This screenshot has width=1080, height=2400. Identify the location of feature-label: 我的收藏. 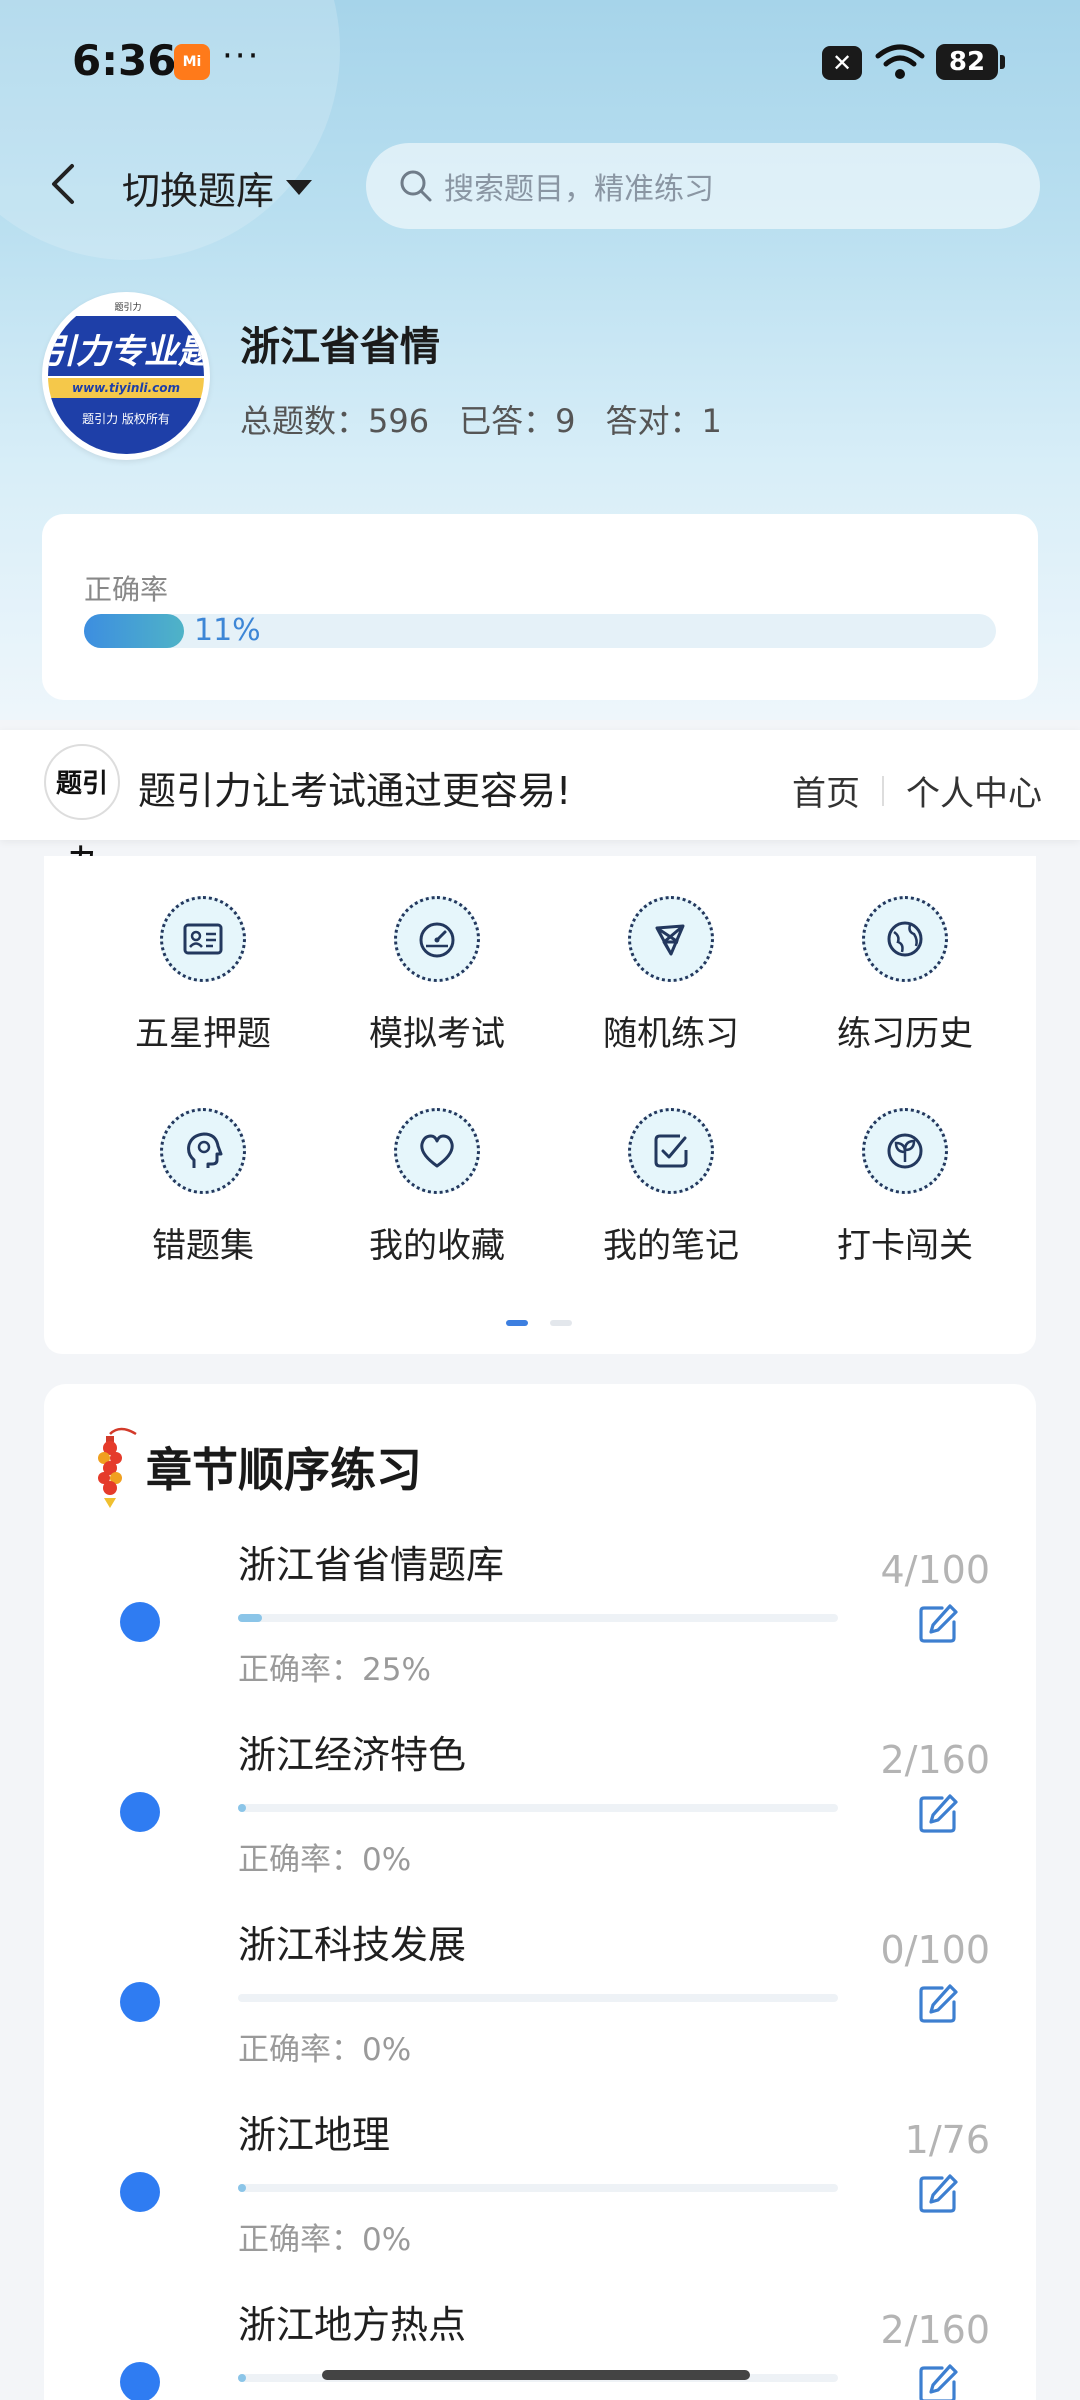
(437, 1246).